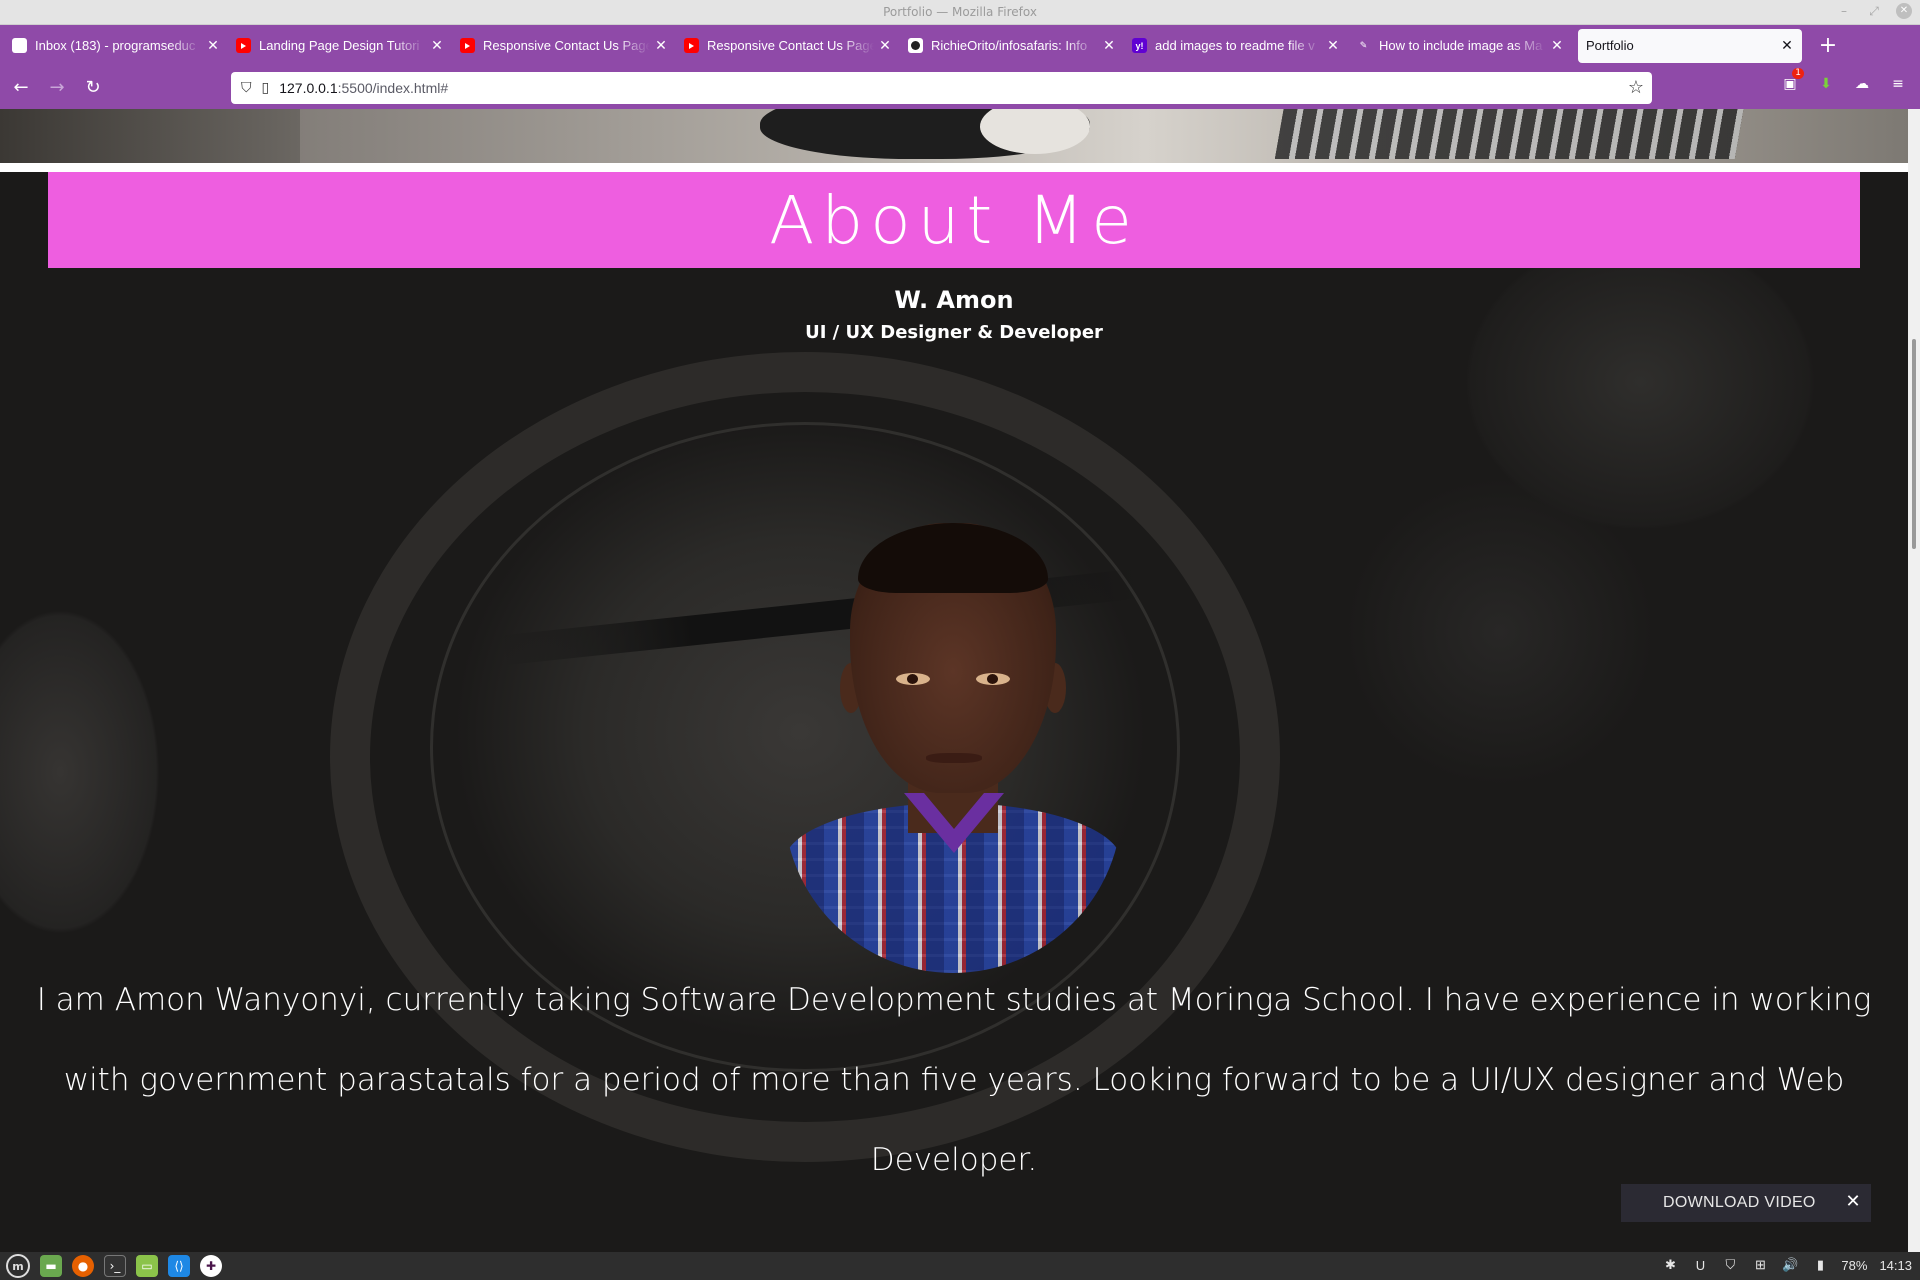 The height and width of the screenshot is (1280, 1920). What do you see at coordinates (18, 1266) in the screenshot?
I see `start-menu-icon: m` at bounding box center [18, 1266].